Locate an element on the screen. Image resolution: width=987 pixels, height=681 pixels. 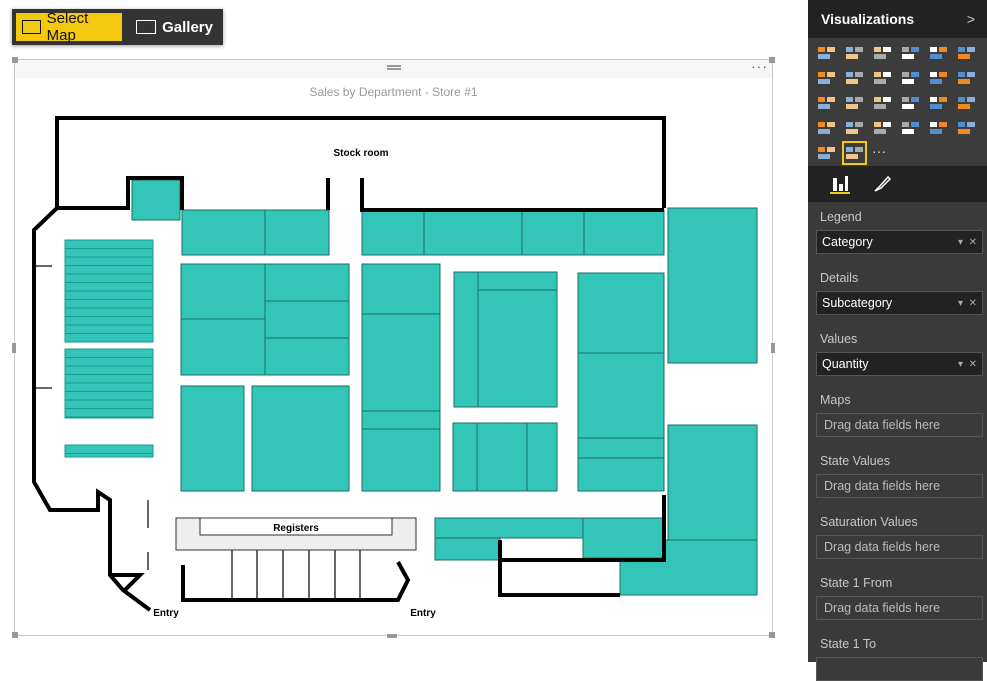
drop-zone-saturation-values: Drag data fields here is located at coordinates (899, 547).